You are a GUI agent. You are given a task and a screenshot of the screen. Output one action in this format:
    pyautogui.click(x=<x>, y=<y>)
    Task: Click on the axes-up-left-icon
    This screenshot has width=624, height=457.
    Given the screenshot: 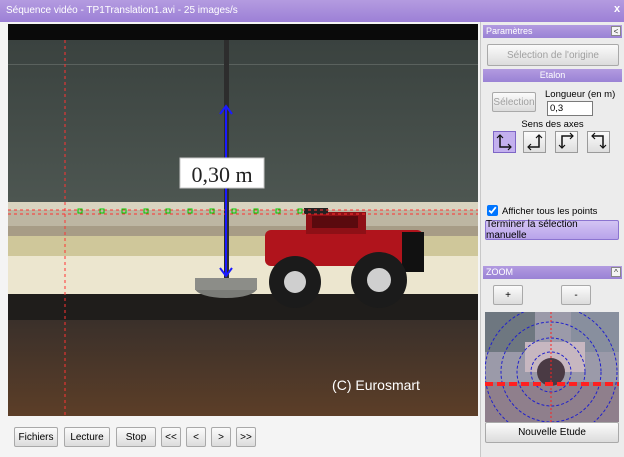 What is the action you would take?
    pyautogui.click(x=535, y=142)
    